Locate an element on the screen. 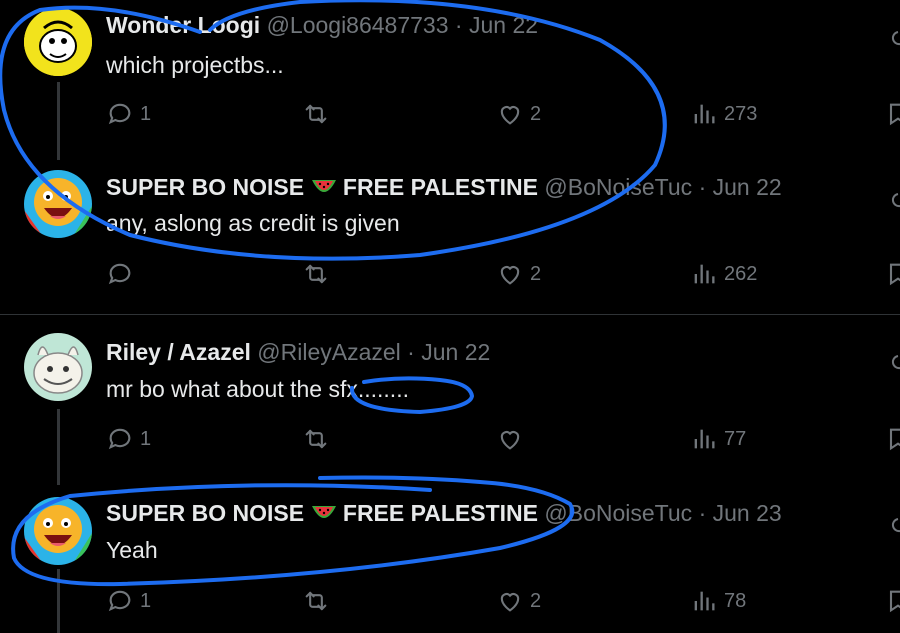 Image resolution: width=900 pixels, height=633 pixels. divider is located at coordinates (450, 314).